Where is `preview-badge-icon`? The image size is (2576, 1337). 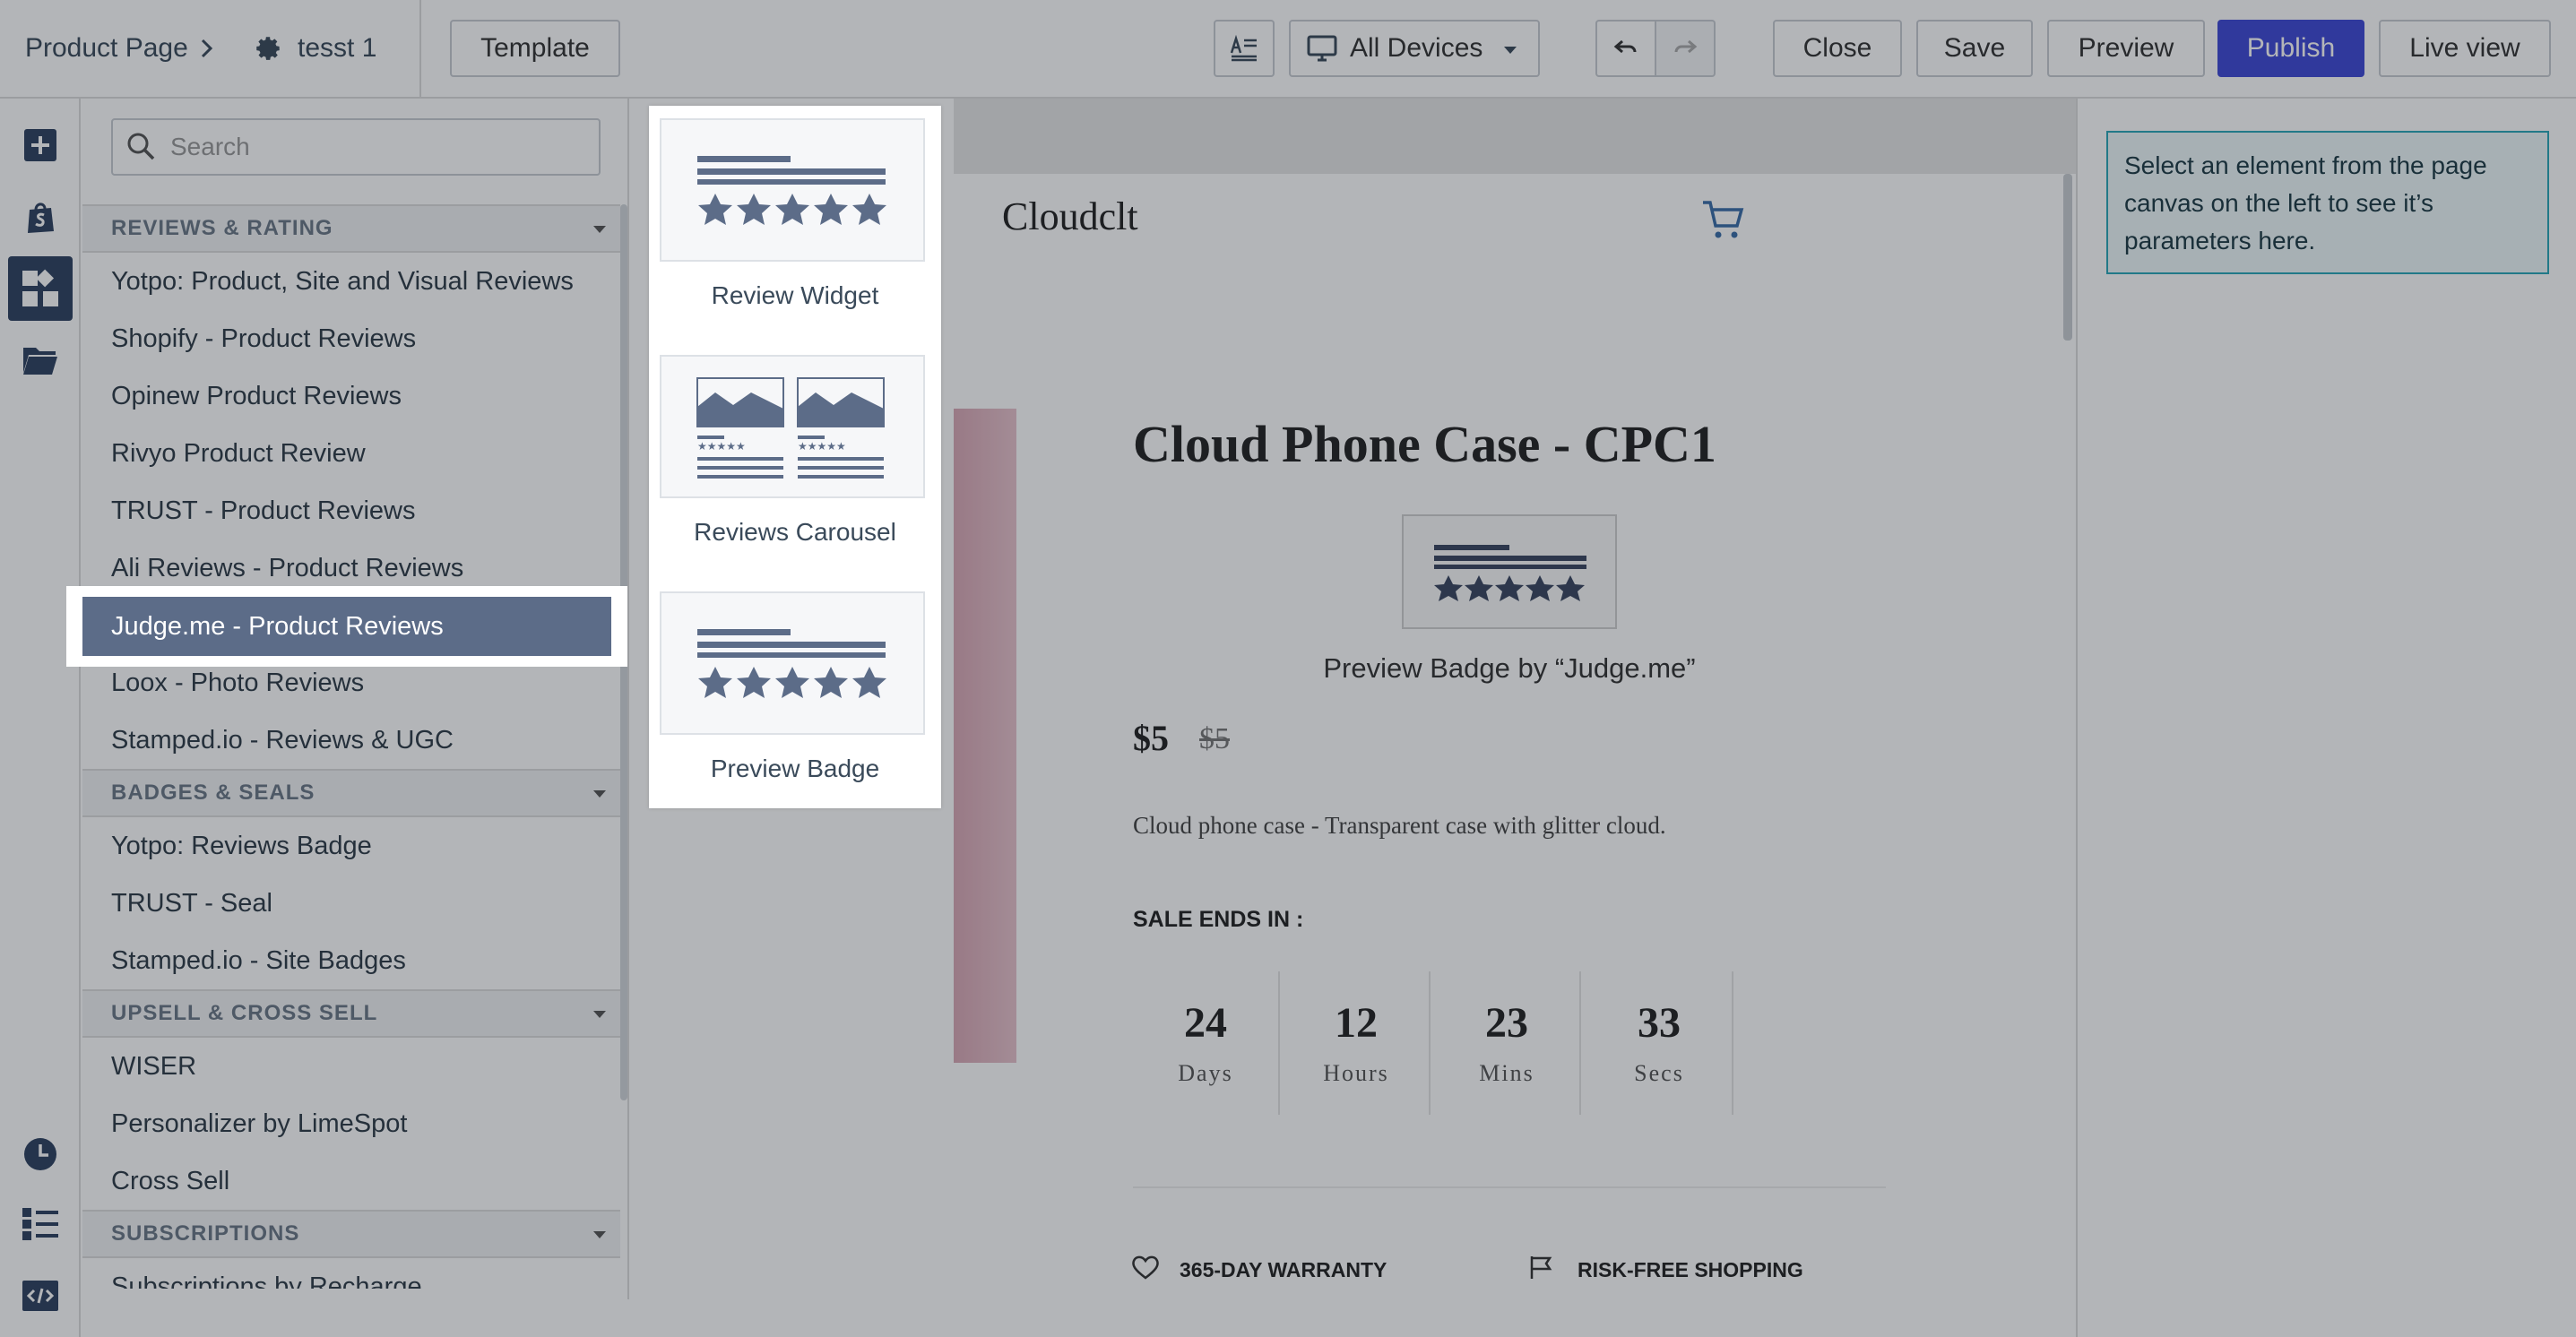 preview-badge-icon is located at coordinates (791, 663).